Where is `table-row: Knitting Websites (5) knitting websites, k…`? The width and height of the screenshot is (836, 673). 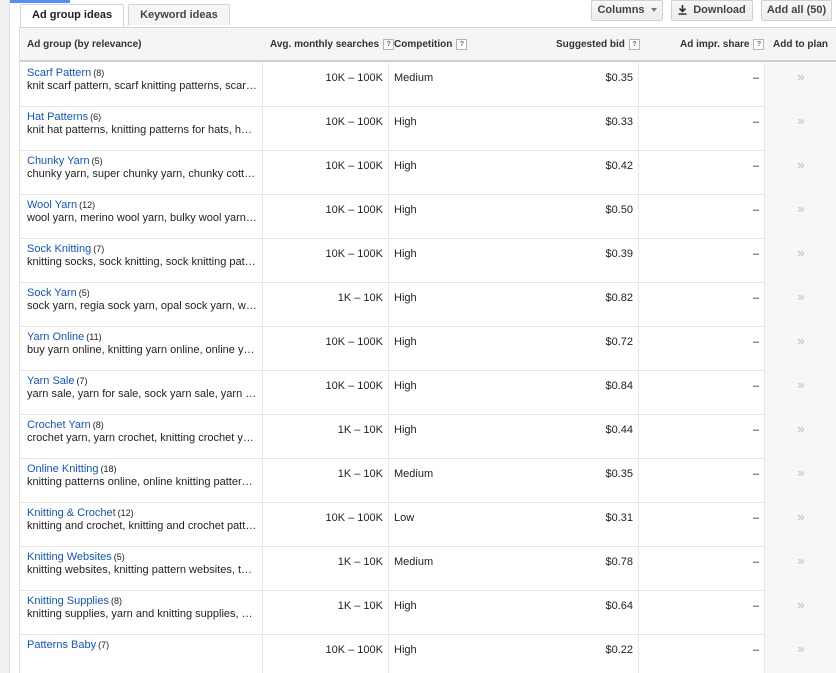
table-row: Knitting Websites (5) knitting websites, k… is located at coordinates (428, 569).